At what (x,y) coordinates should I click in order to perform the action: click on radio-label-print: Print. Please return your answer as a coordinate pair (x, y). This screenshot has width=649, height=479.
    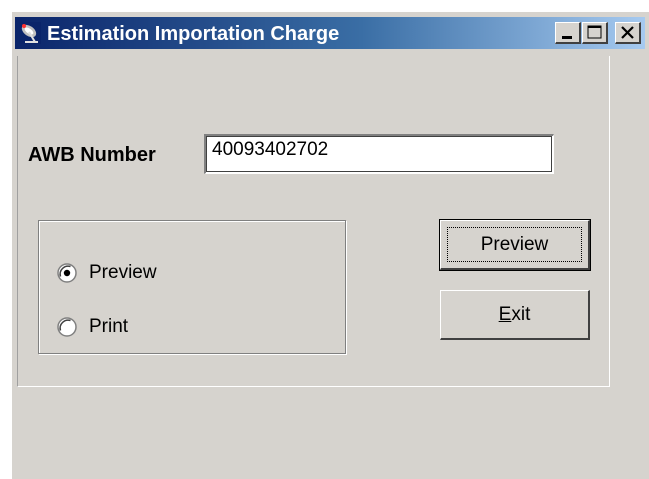
    Looking at the image, I should click on (109, 326).